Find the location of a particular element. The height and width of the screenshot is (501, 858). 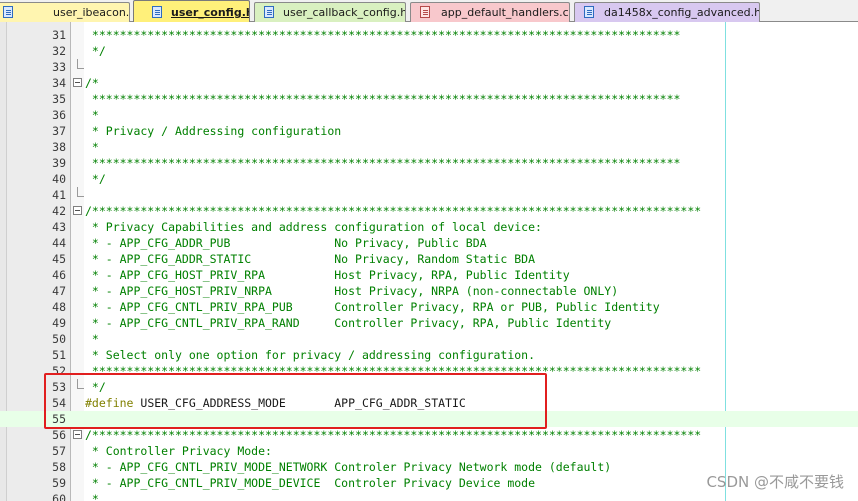

tab-user-config-h: user_config.h is located at coordinates (191, 11).